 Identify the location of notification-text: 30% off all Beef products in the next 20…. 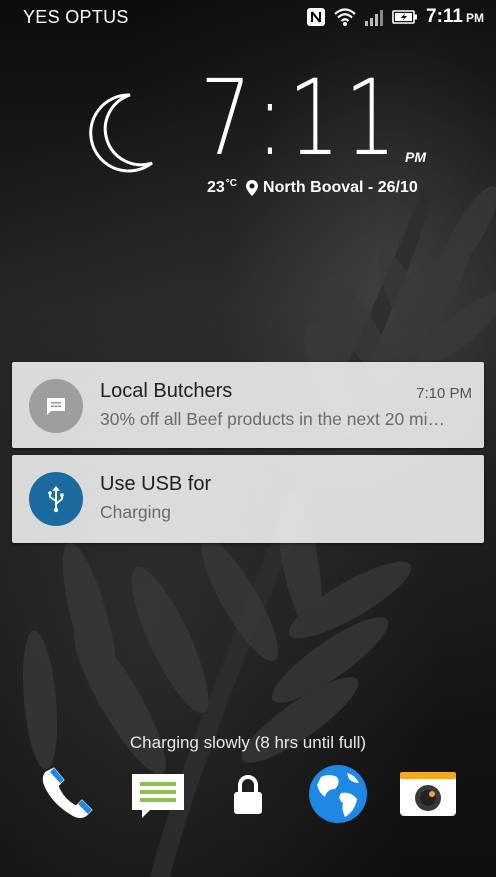
(273, 419).